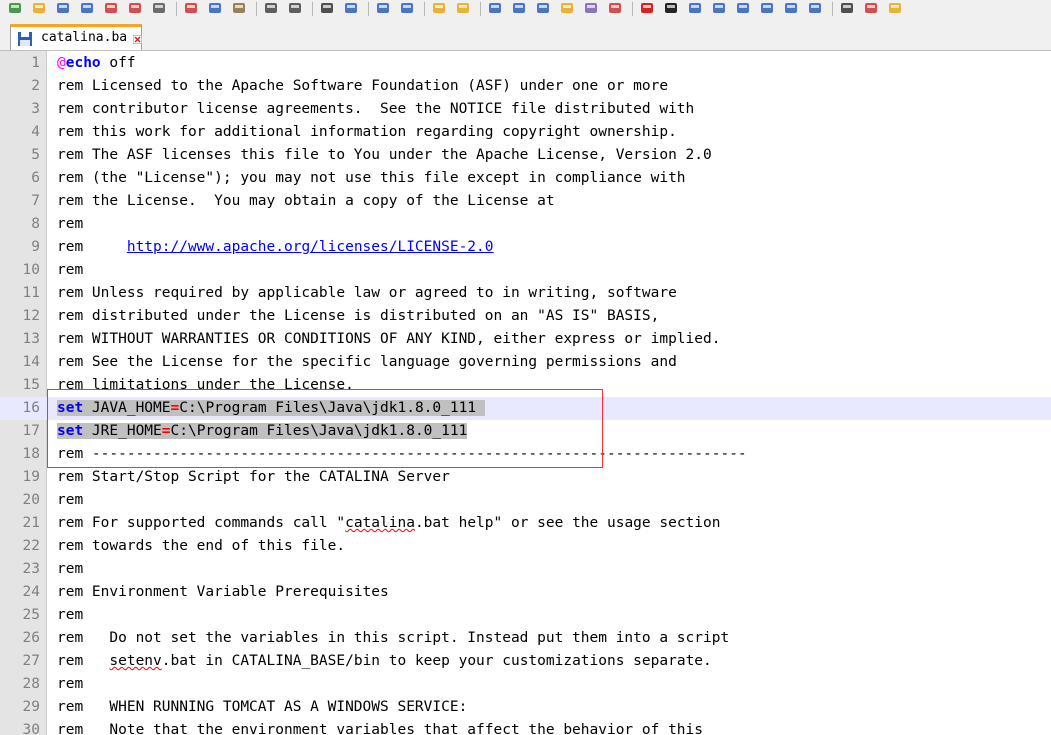 The width and height of the screenshot is (1051, 735). What do you see at coordinates (525, 270) in the screenshot?
I see `code-line: 10 rem` at bounding box center [525, 270].